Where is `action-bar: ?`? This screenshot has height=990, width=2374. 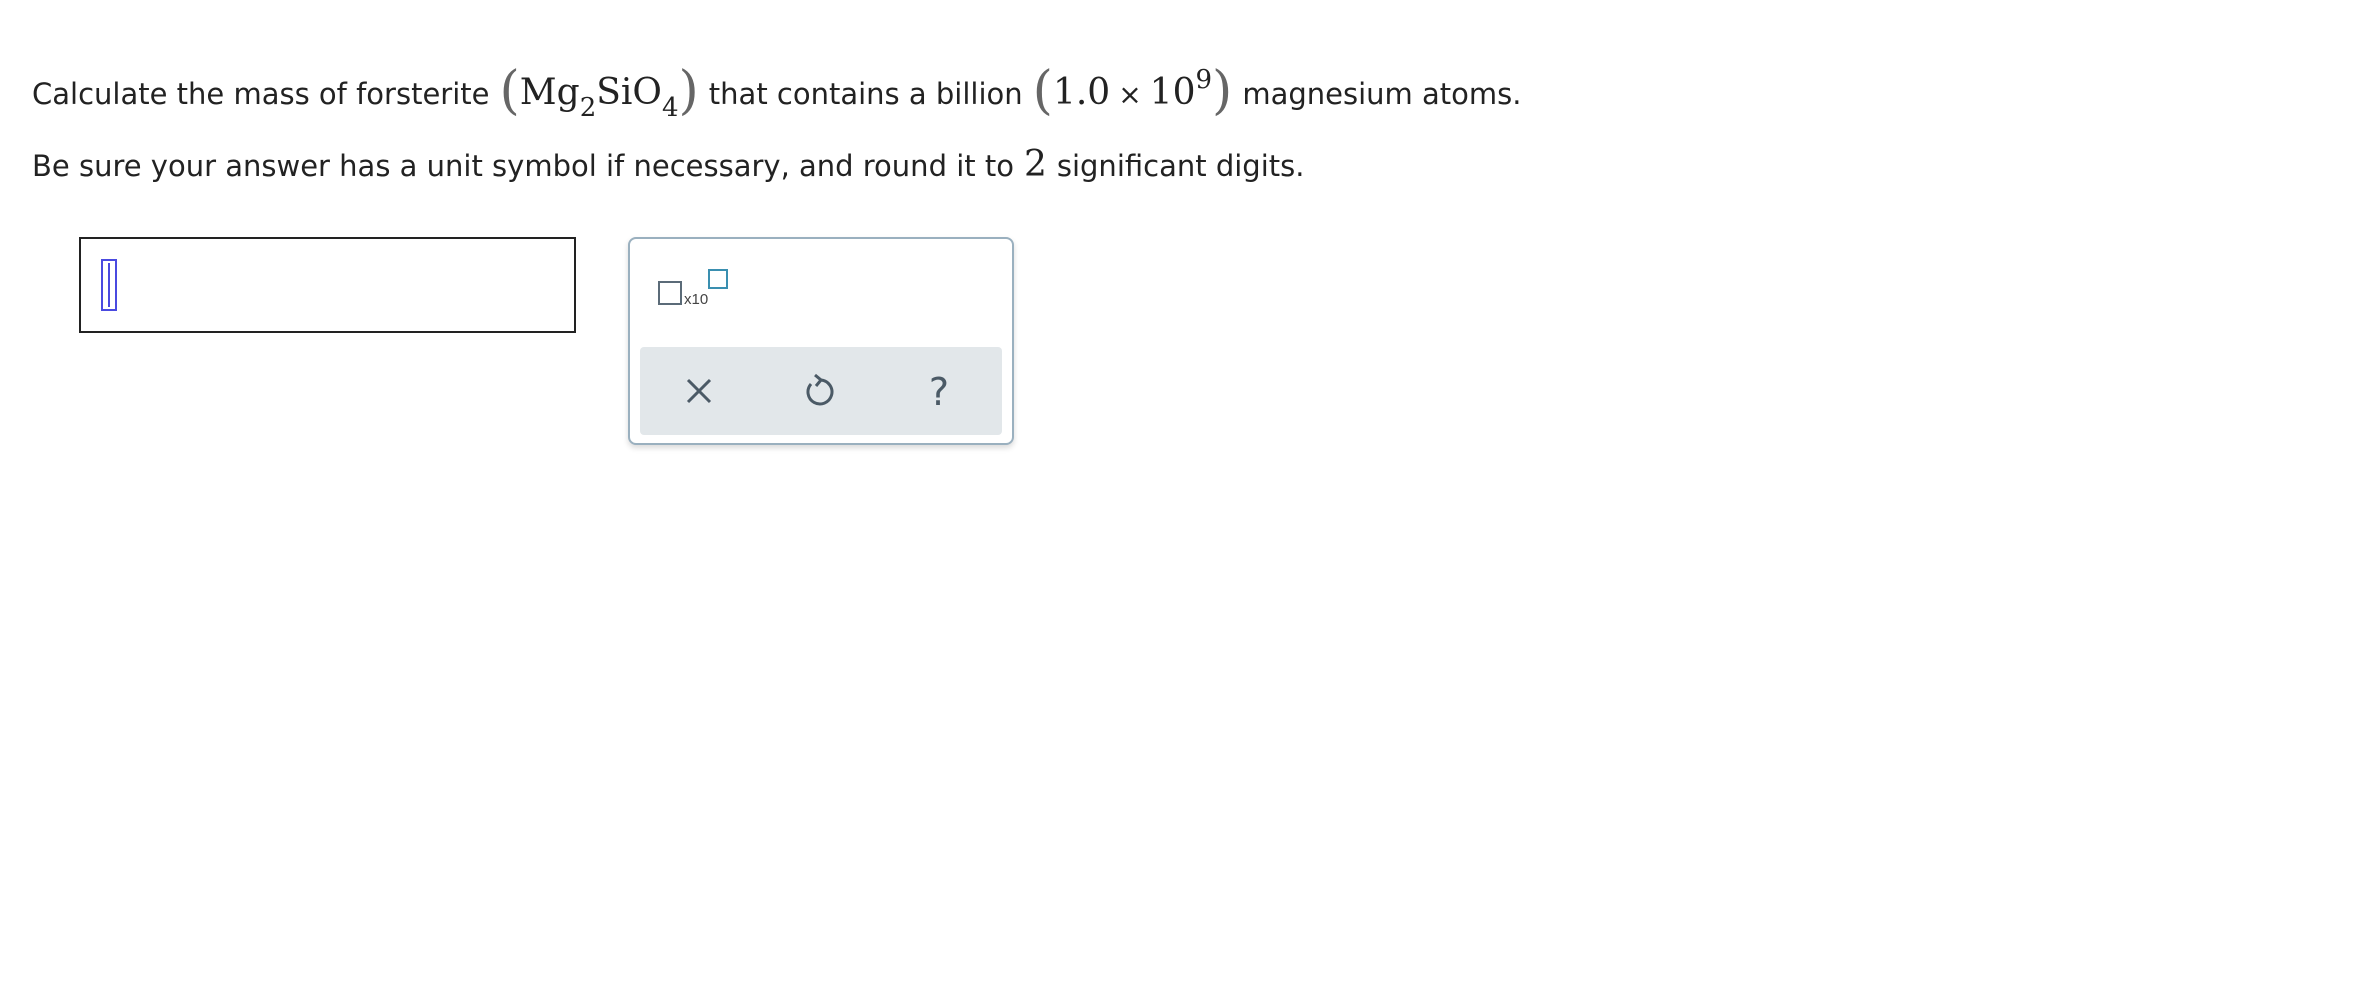
action-bar: ? is located at coordinates (821, 391).